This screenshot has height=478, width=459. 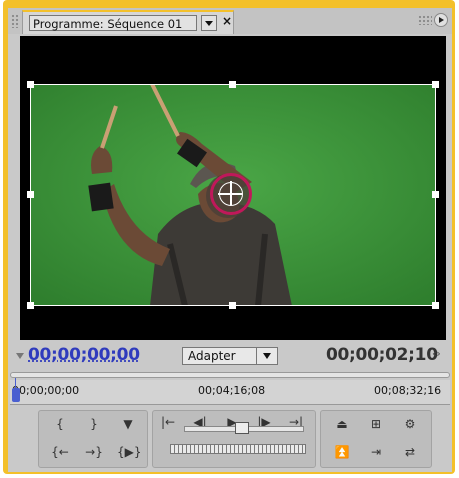 I want to click on anchor-point-highlight, so click(x=231, y=194).